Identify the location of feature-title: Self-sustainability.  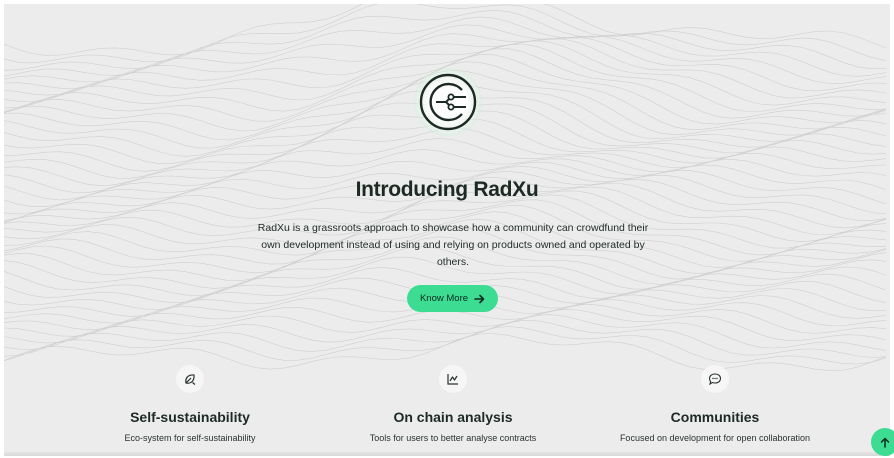
(190, 417).